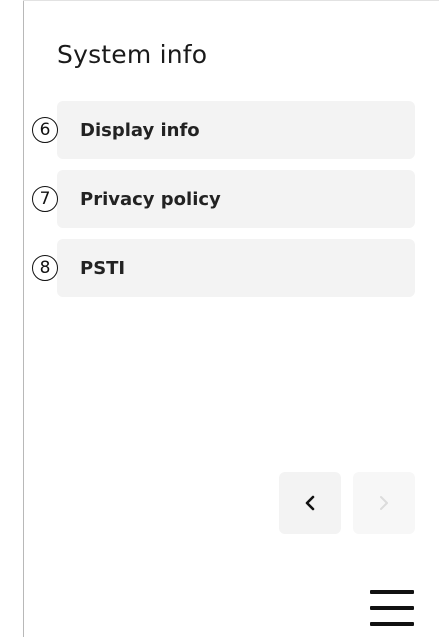 The width and height of the screenshot is (439, 637). I want to click on next-page-button, so click(384, 503).